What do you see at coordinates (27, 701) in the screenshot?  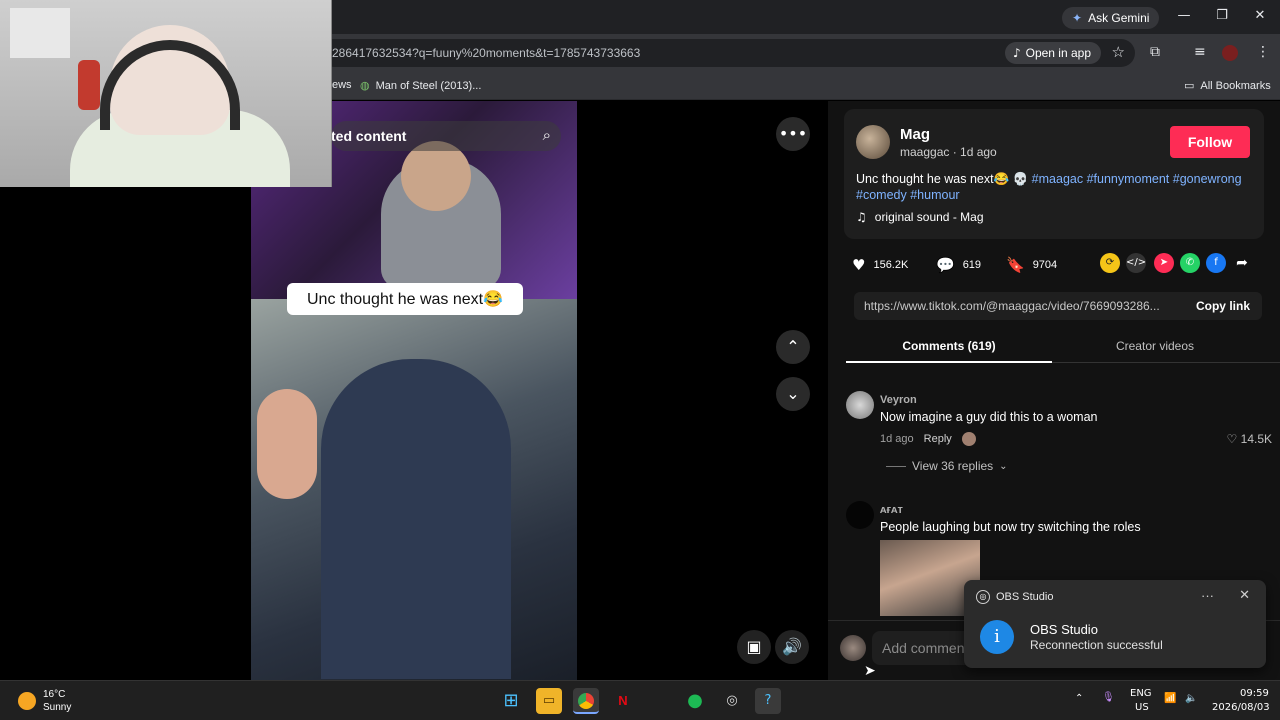 I see `sun-icon` at bounding box center [27, 701].